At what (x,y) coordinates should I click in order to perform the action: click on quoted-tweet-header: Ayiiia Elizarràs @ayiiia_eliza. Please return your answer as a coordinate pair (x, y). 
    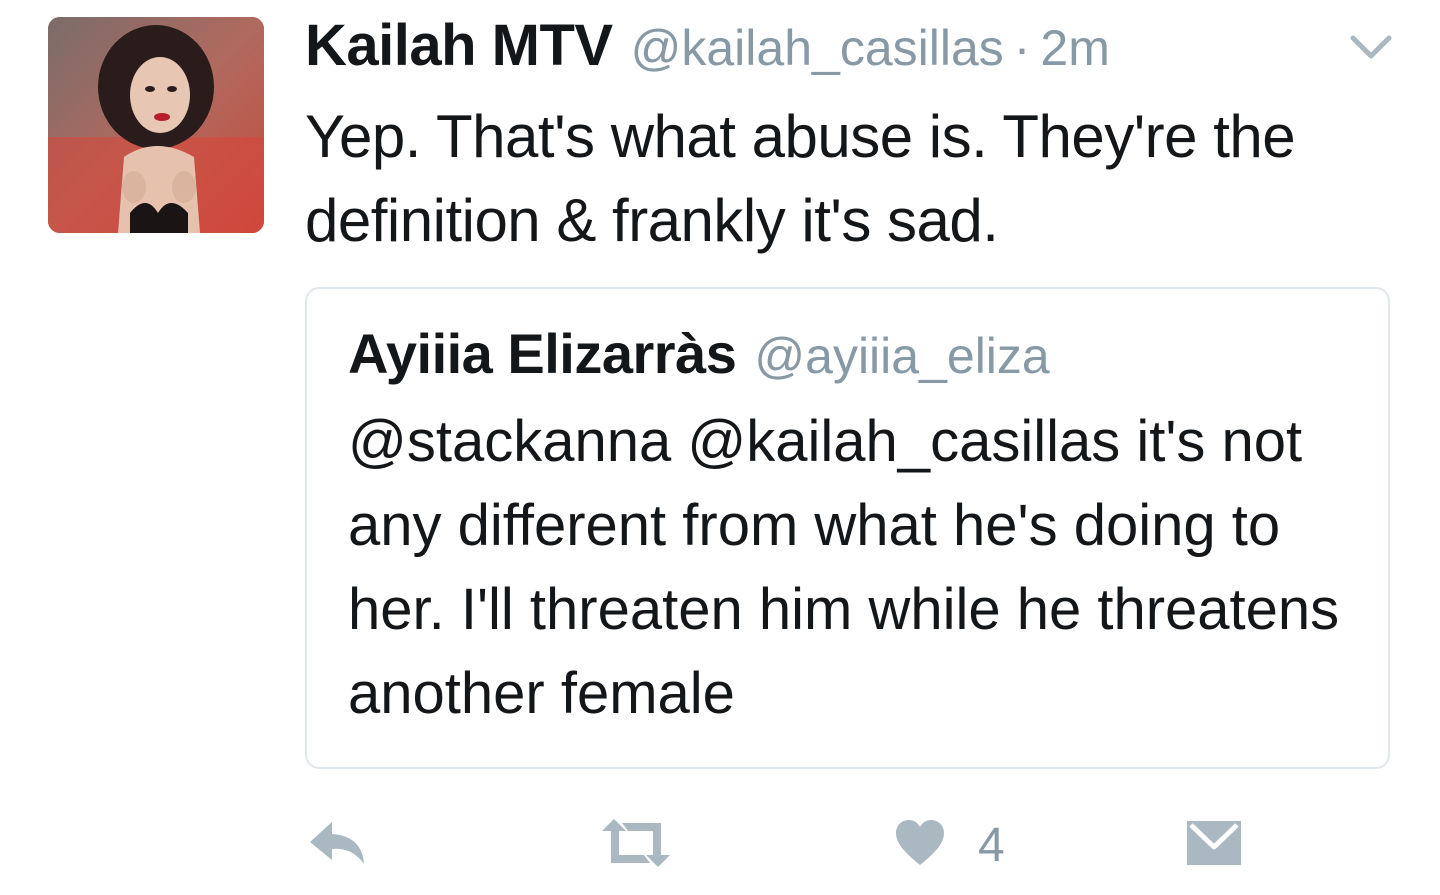
    Looking at the image, I should click on (699, 353).